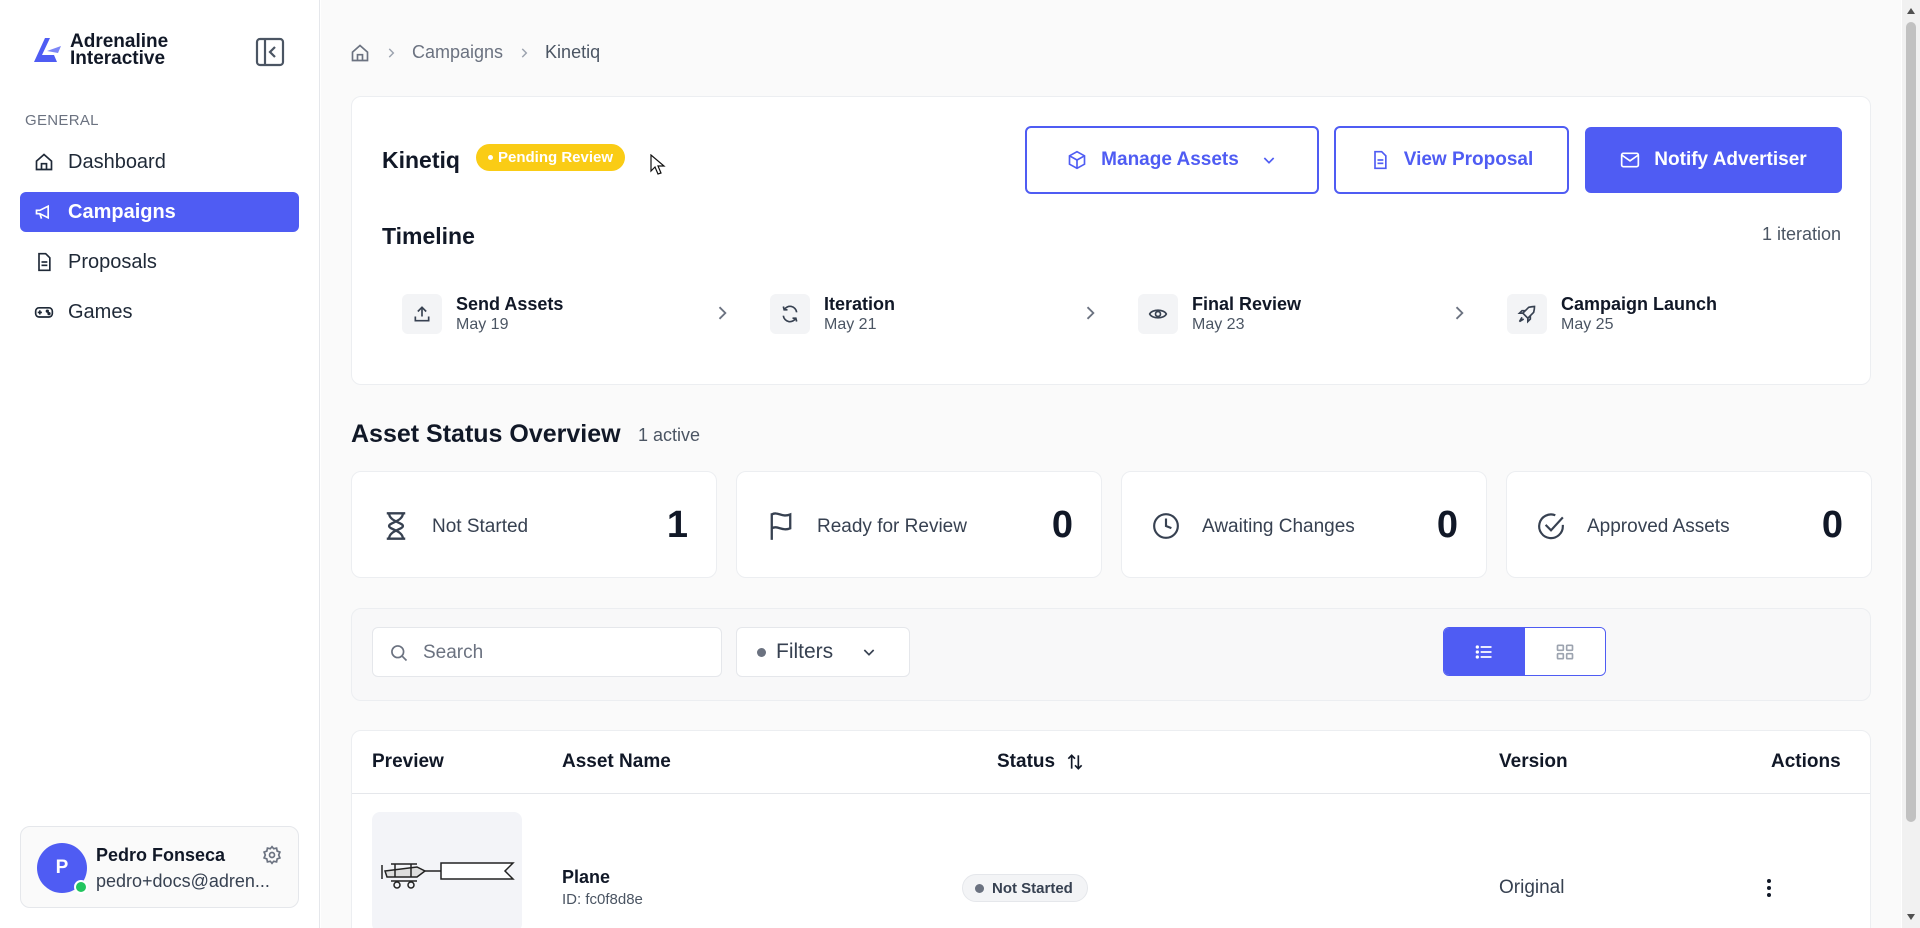  I want to click on timeline-step-campaign-launch: Campaign Launch May 25, so click(1612, 314).